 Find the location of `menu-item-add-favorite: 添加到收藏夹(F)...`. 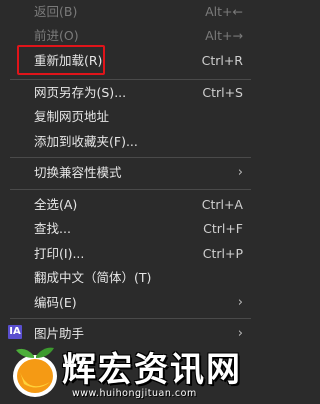

menu-item-add-favorite: 添加到收藏夹(F)... is located at coordinates (130, 142).